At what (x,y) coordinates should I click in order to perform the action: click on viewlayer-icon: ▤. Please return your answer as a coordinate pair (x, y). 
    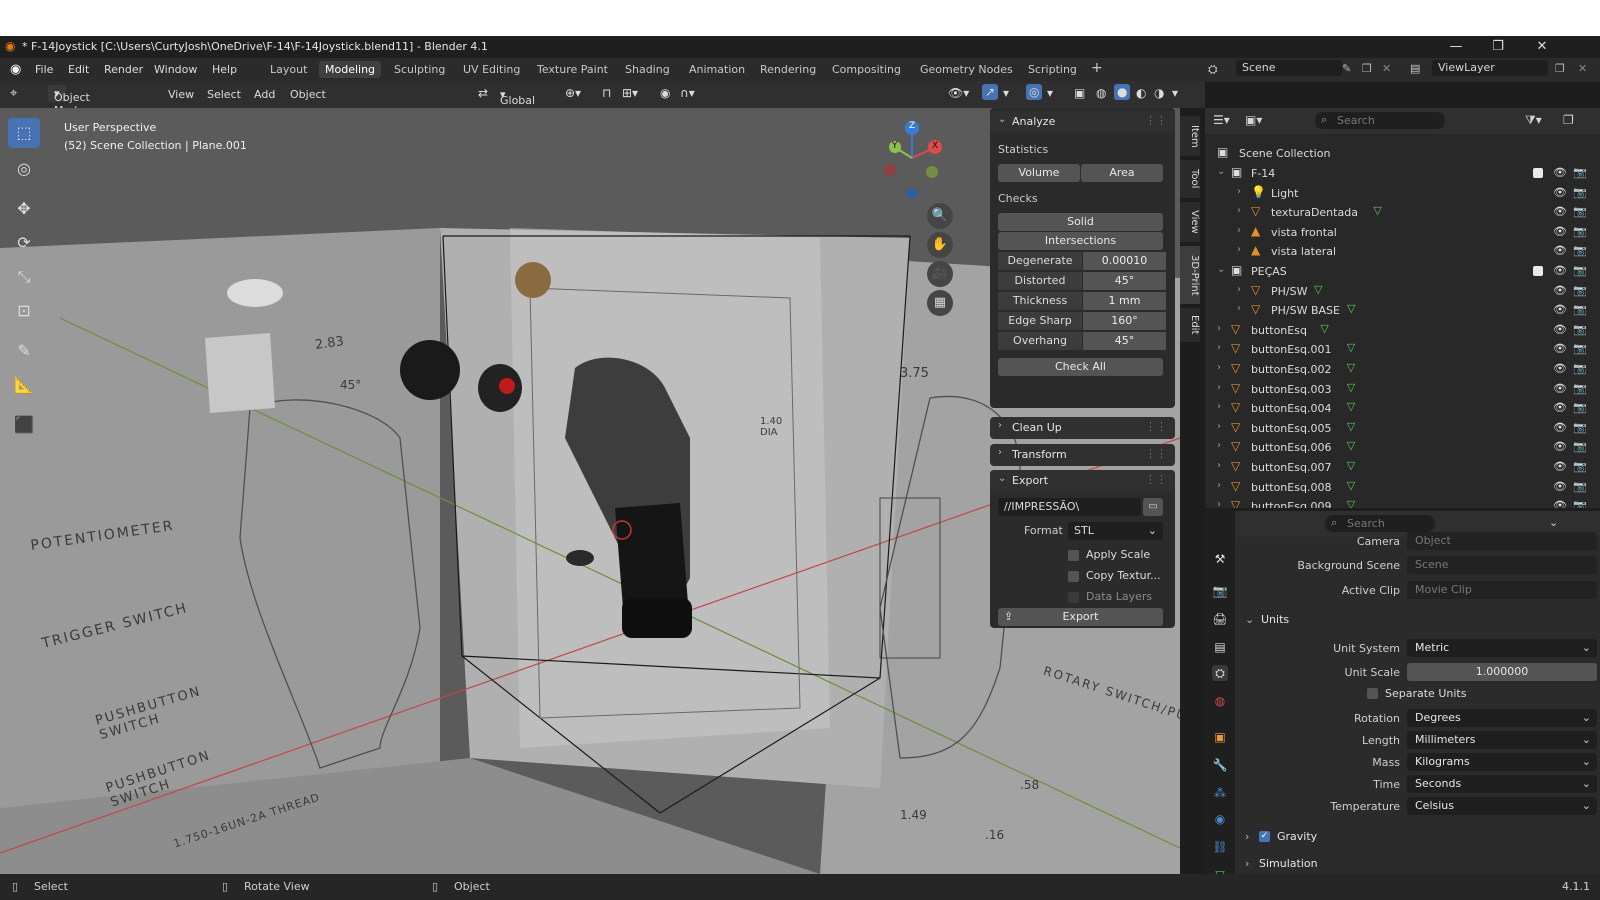
    Looking at the image, I should click on (1415, 68).